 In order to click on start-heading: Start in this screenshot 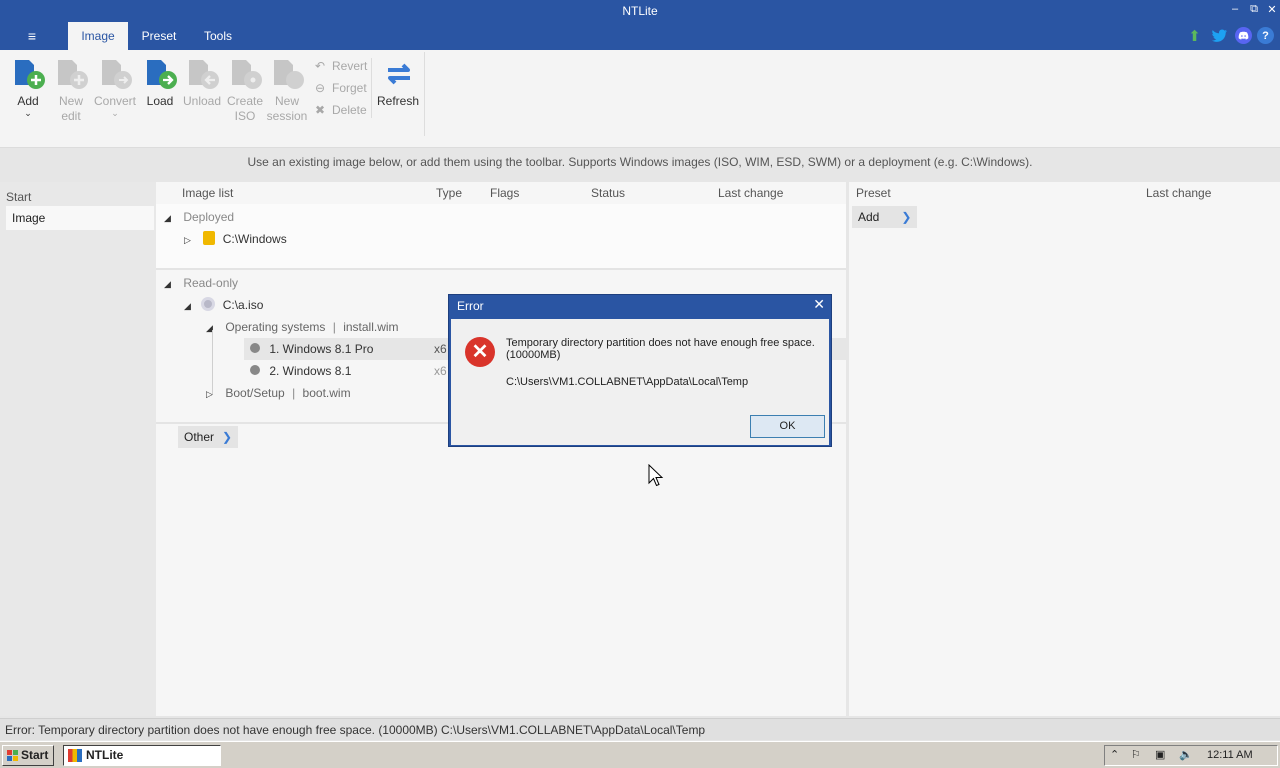, I will do `click(19, 197)`.